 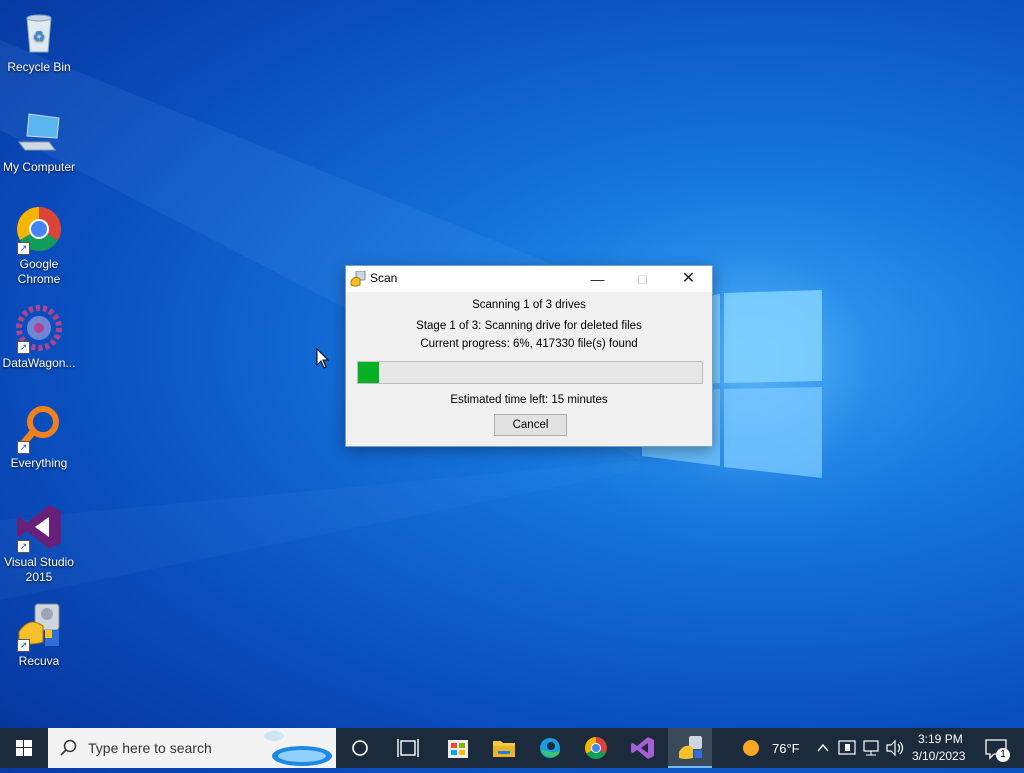 What do you see at coordinates (530, 372) in the screenshot?
I see `scan-progress-bar` at bounding box center [530, 372].